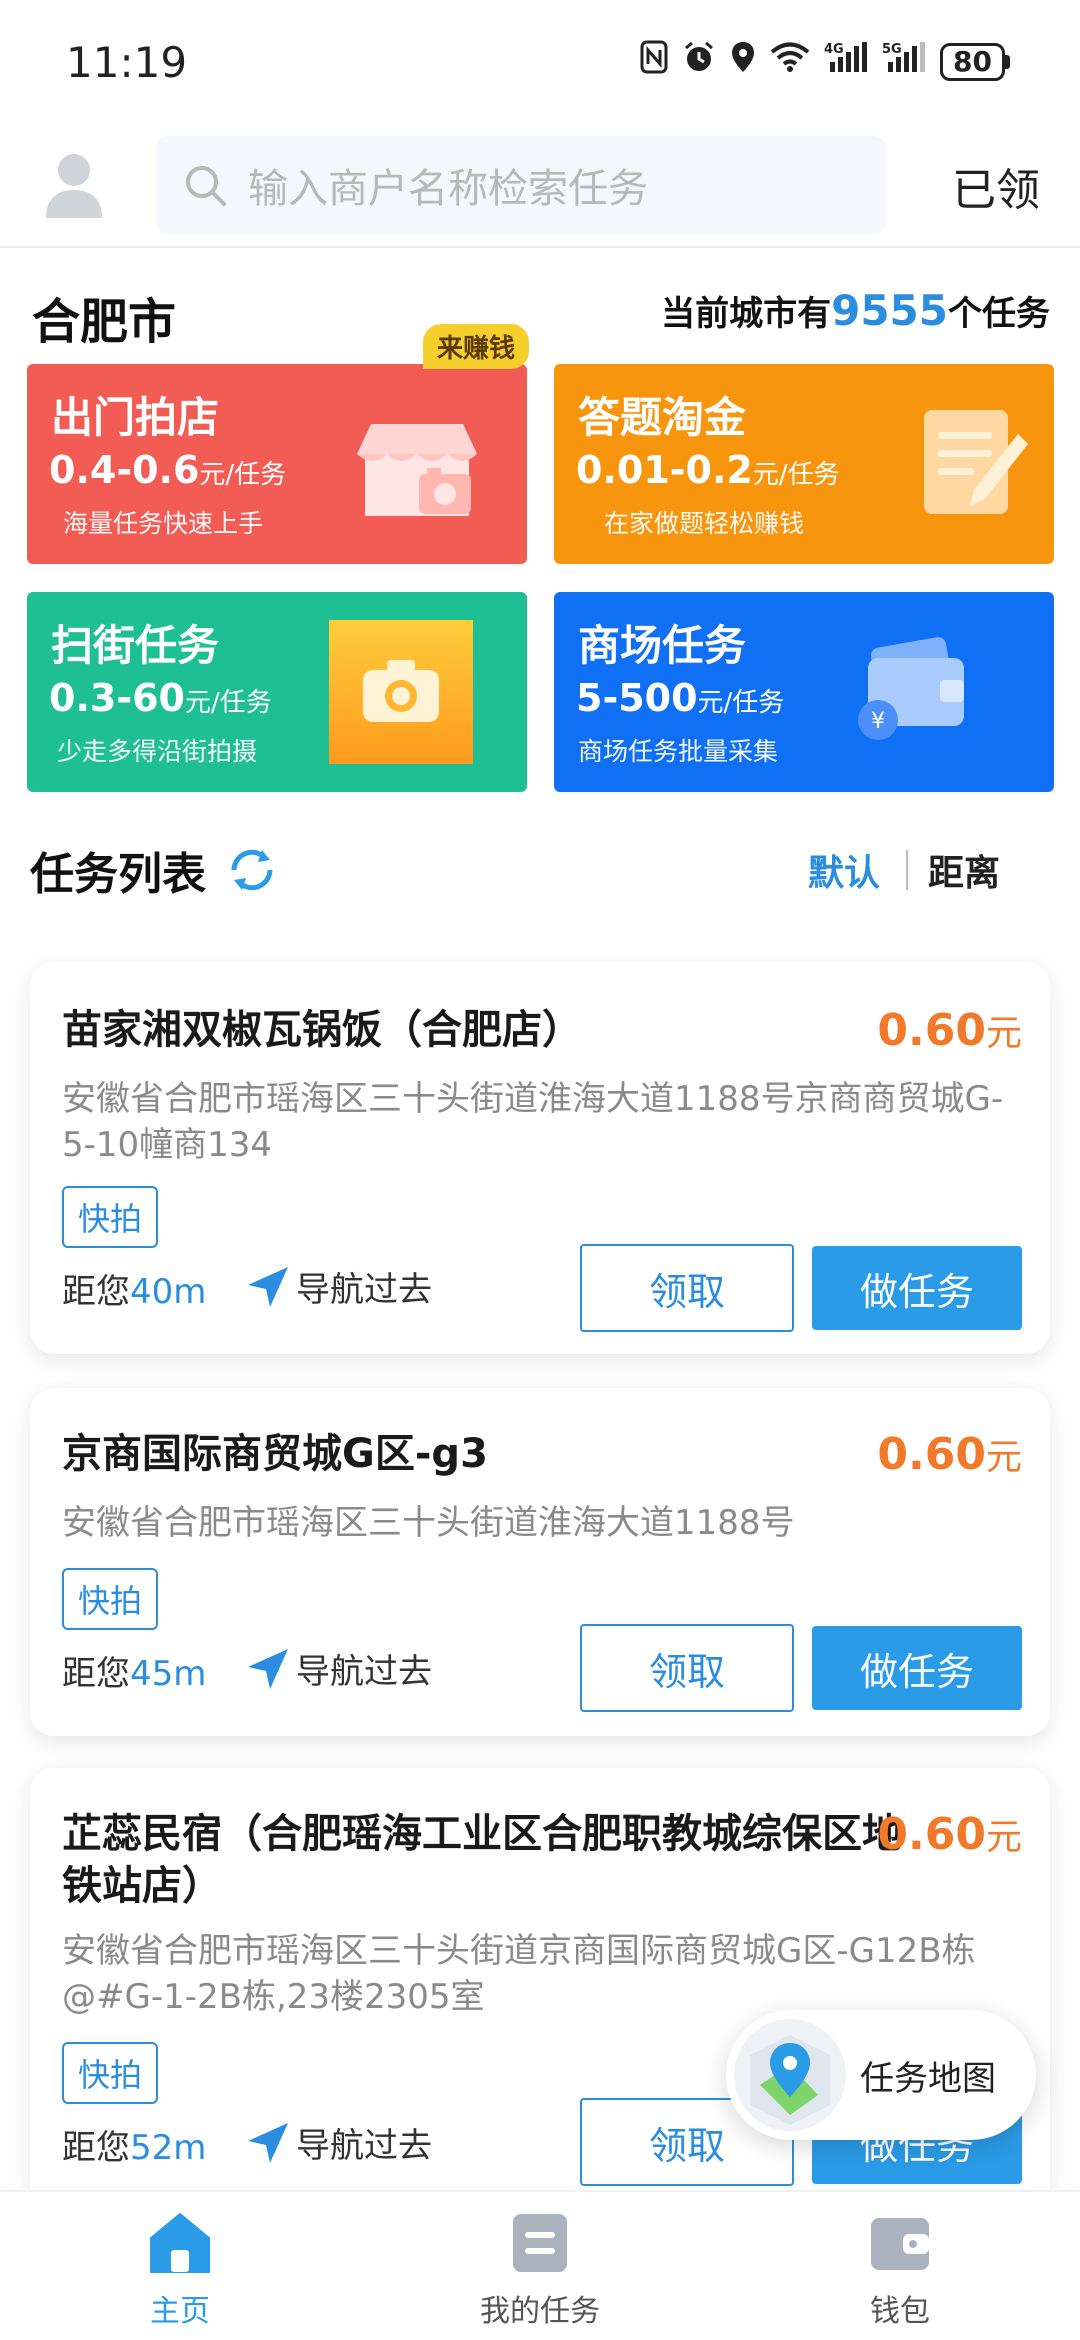  What do you see at coordinates (118, 874) in the screenshot?
I see `task-list-title: 任务列表` at bounding box center [118, 874].